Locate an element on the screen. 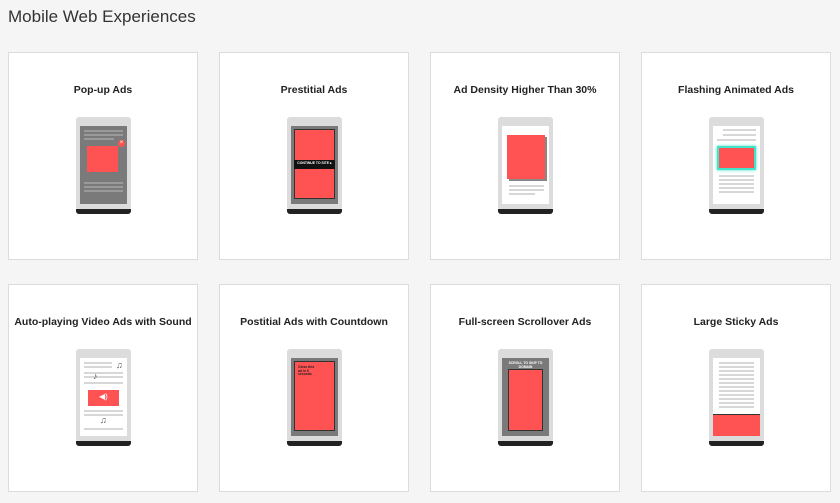  music-note-icon: ♪ is located at coordinates (95, 376).